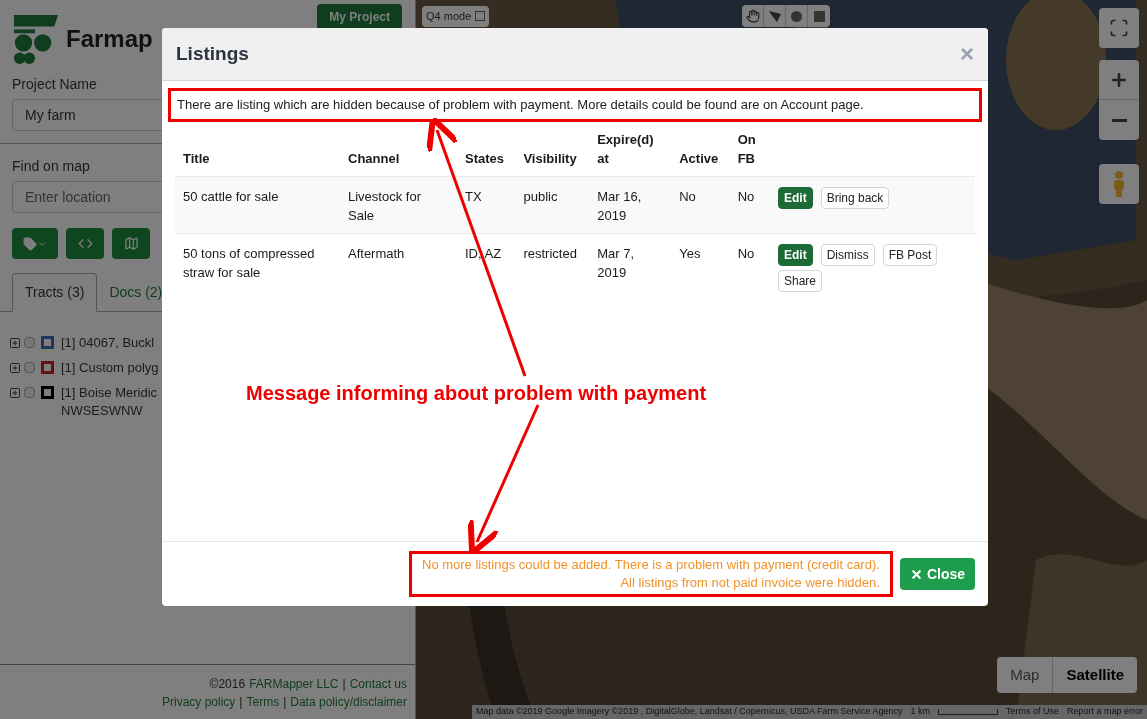  What do you see at coordinates (774, 16) in the screenshot?
I see `polygon-icon` at bounding box center [774, 16].